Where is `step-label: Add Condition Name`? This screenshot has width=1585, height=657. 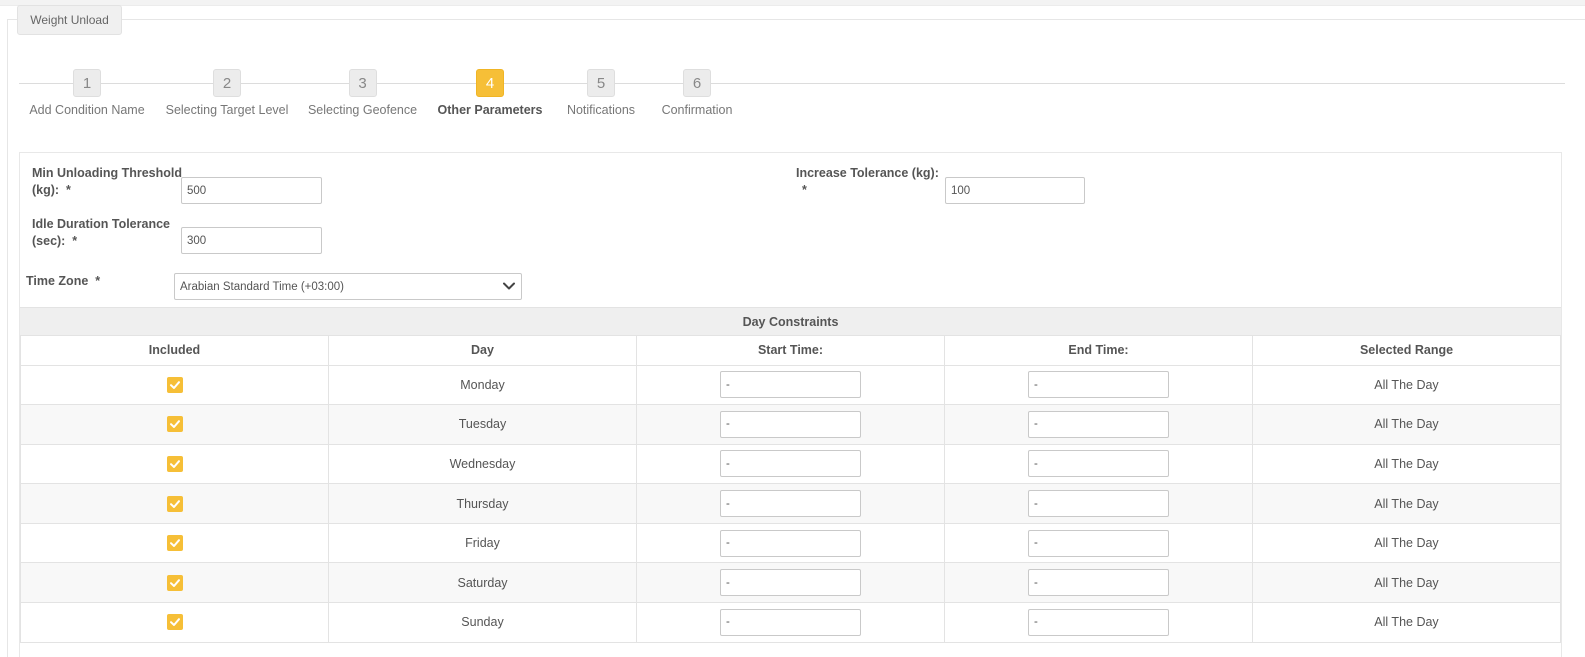 step-label: Add Condition Name is located at coordinates (87, 110).